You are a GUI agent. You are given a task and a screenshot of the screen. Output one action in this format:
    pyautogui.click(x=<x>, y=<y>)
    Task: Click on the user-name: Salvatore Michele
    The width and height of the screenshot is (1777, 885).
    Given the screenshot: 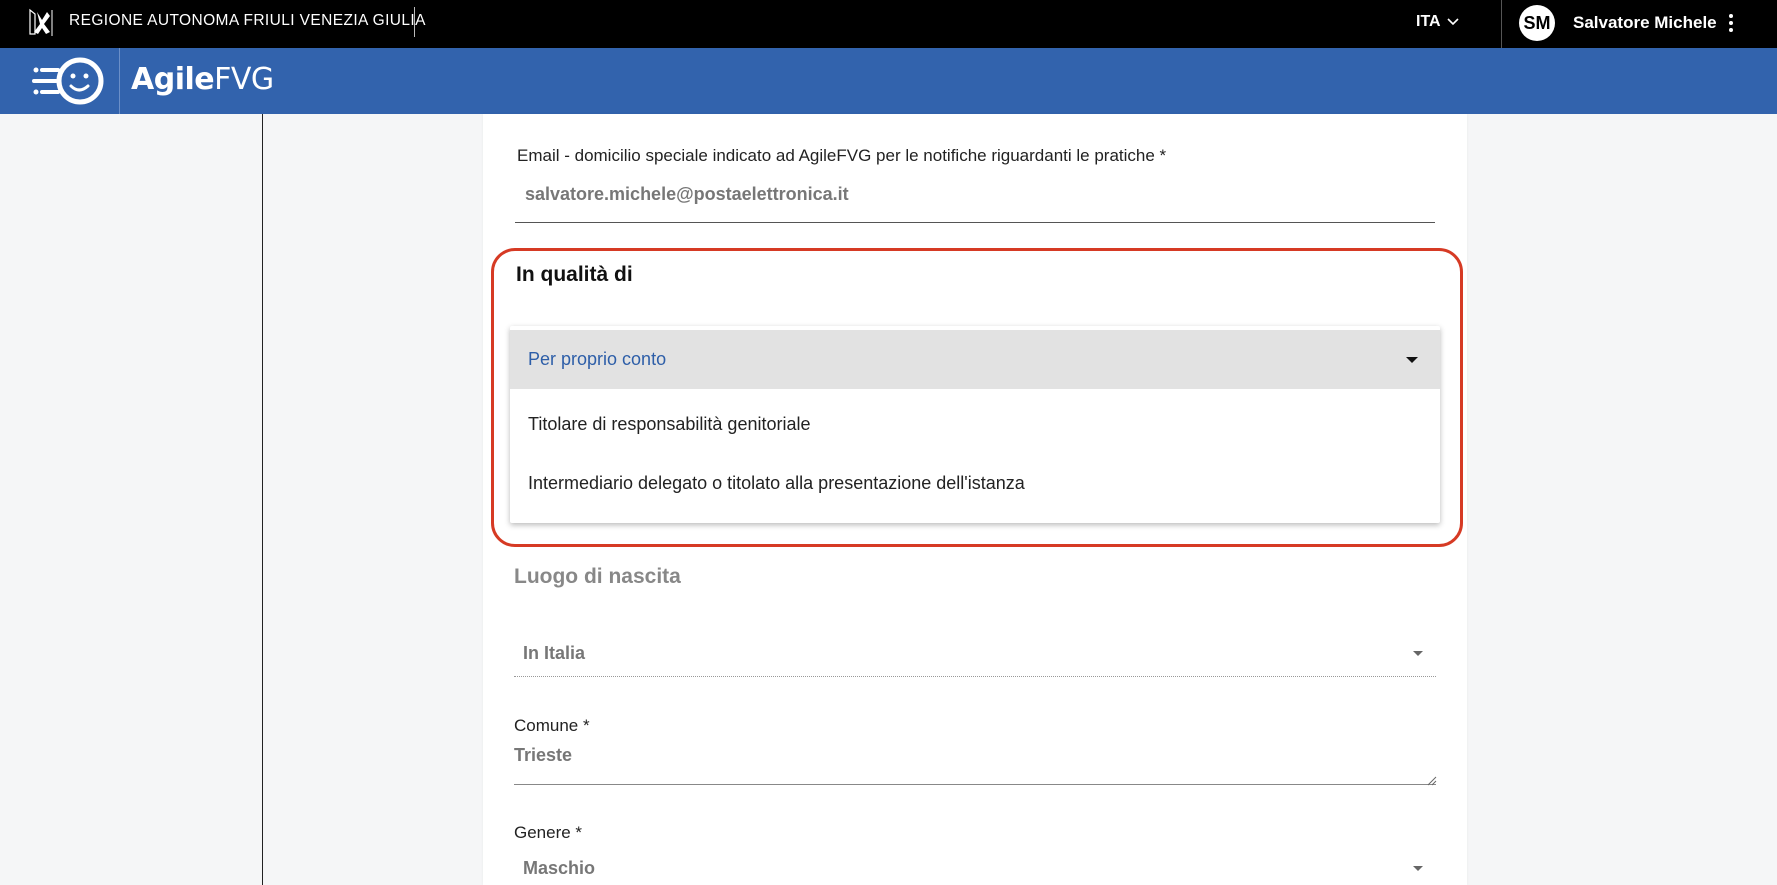 What is the action you would take?
    pyautogui.click(x=1645, y=23)
    